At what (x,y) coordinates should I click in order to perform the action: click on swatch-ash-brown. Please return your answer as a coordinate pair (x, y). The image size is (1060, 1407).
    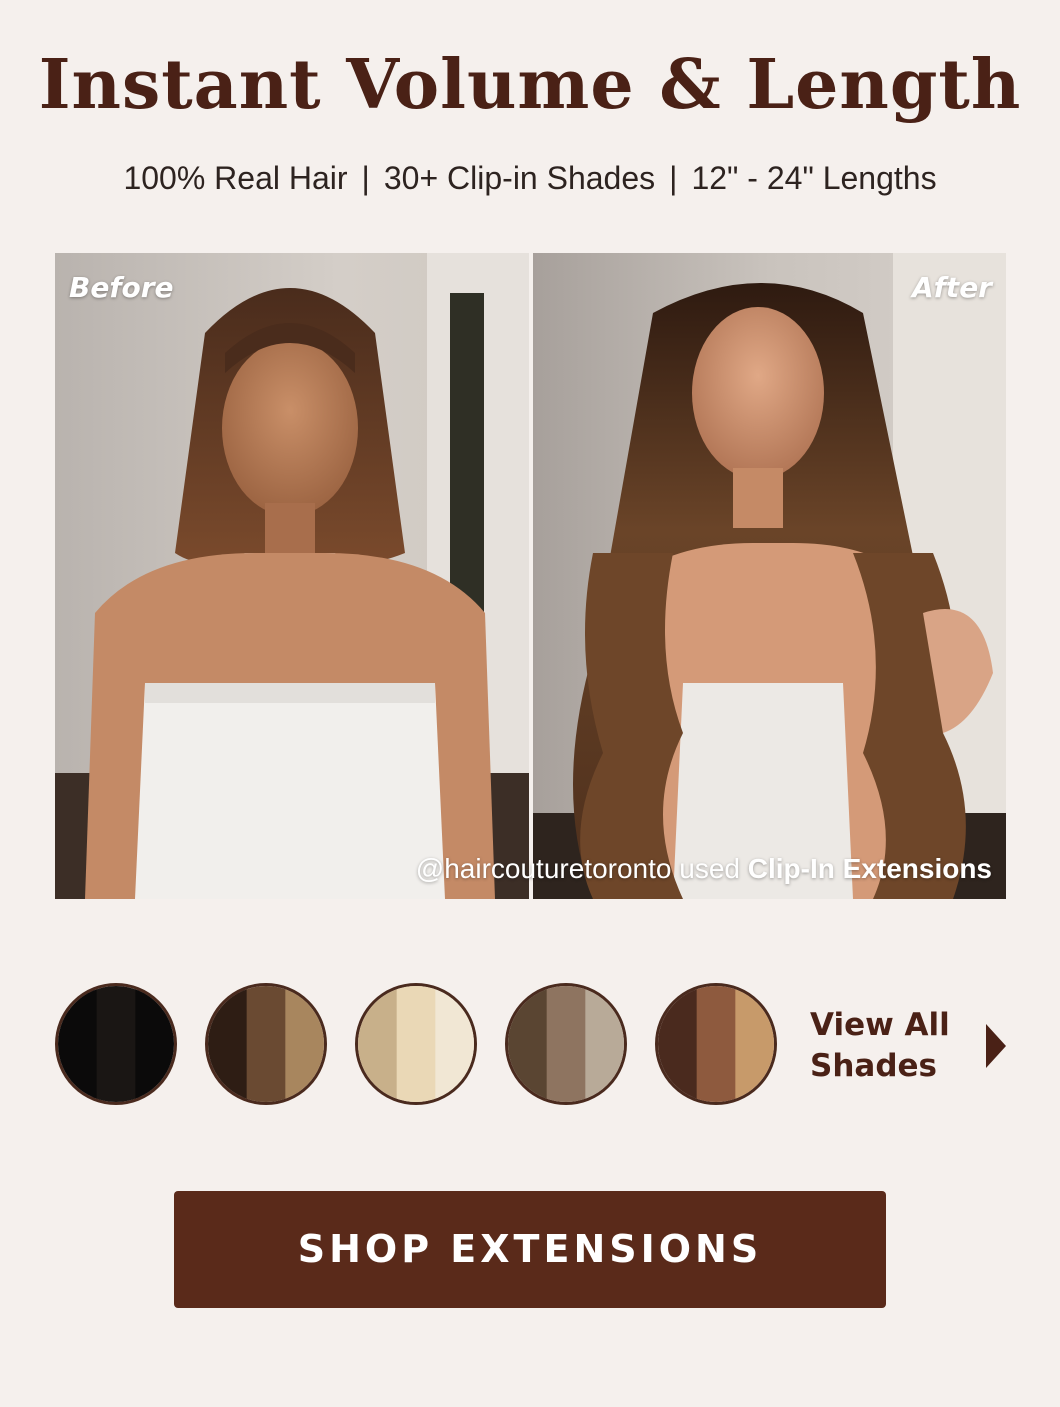
    Looking at the image, I should click on (566, 1044).